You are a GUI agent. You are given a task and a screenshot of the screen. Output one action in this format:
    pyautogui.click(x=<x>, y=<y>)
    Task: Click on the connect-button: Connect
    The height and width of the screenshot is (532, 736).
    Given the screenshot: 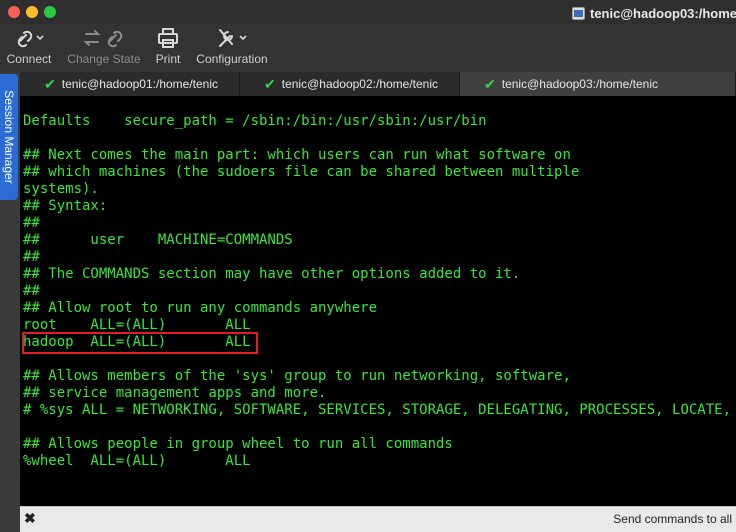 What is the action you would take?
    pyautogui.click(x=29, y=48)
    